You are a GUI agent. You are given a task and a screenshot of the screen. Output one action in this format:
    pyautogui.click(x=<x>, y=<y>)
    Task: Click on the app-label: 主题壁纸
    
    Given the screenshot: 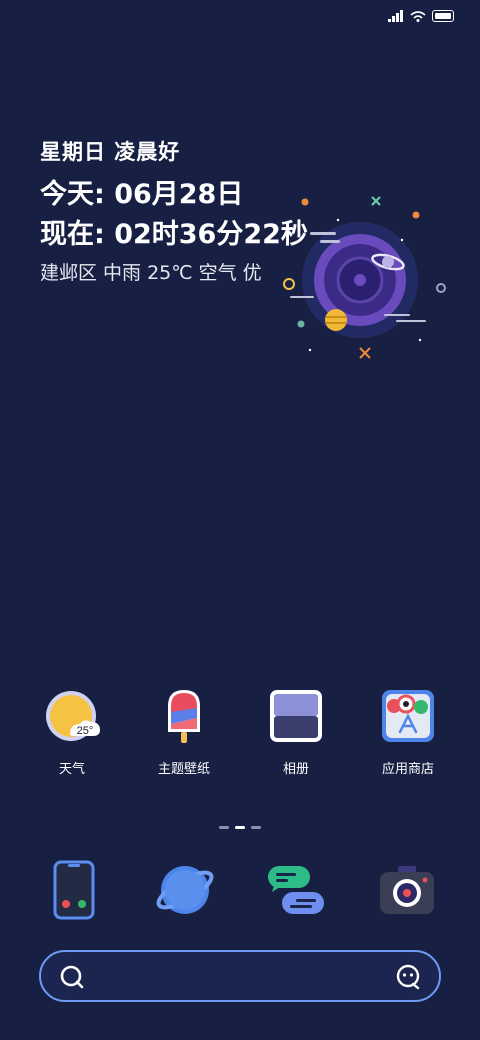 What is the action you would take?
    pyautogui.click(x=183, y=769)
    